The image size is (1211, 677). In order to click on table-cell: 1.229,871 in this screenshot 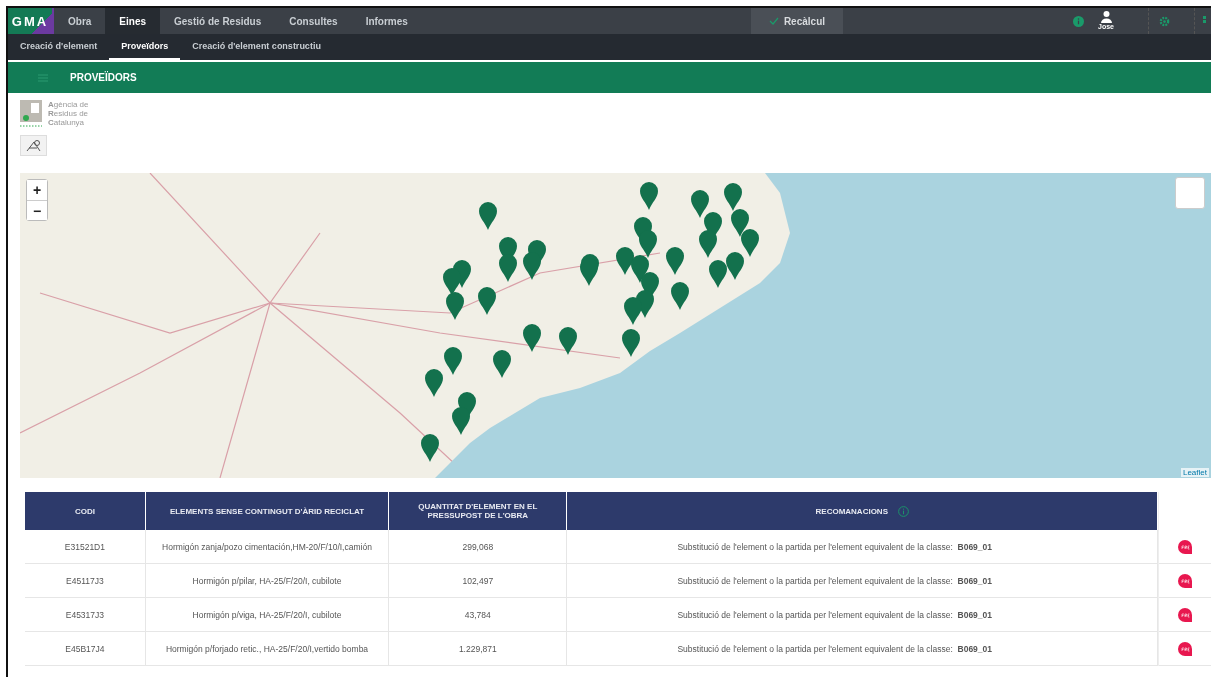, I will do `click(477, 648)`.